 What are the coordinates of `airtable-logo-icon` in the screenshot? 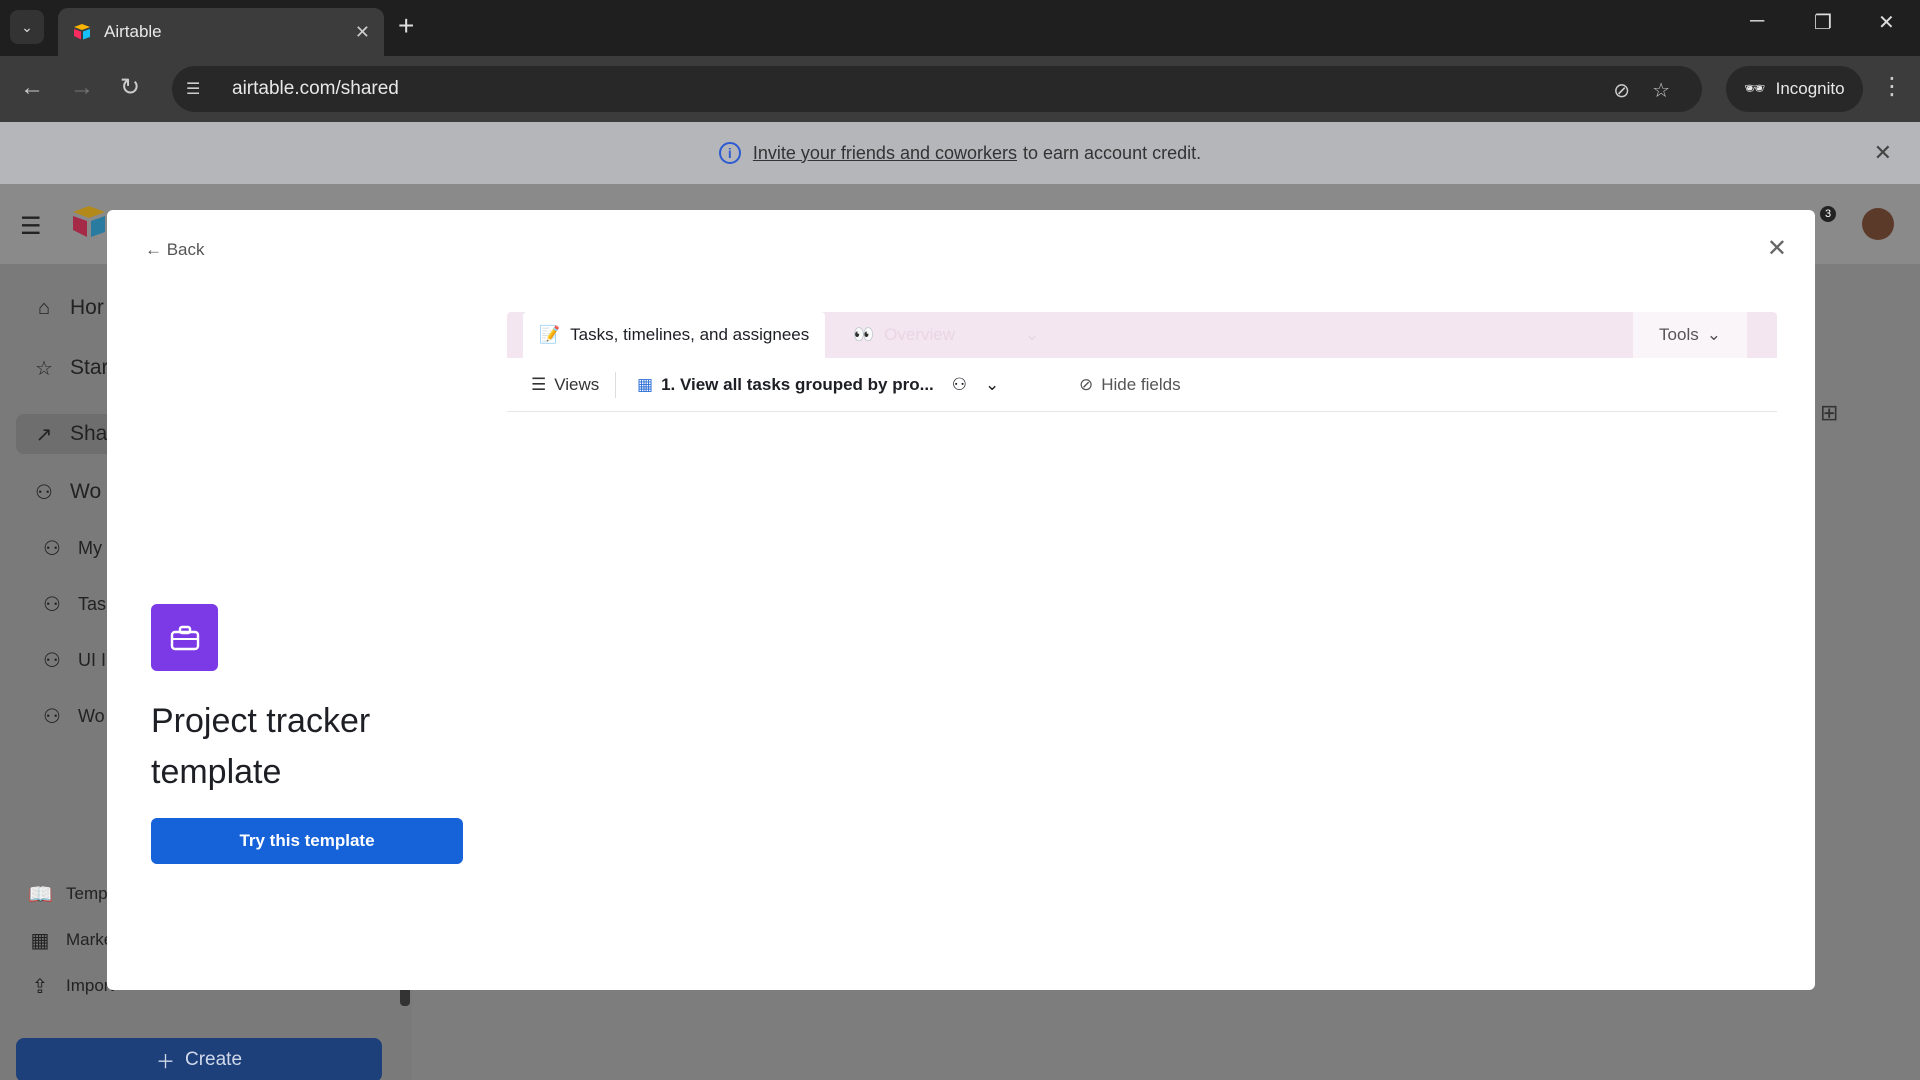 It's located at (89, 221).